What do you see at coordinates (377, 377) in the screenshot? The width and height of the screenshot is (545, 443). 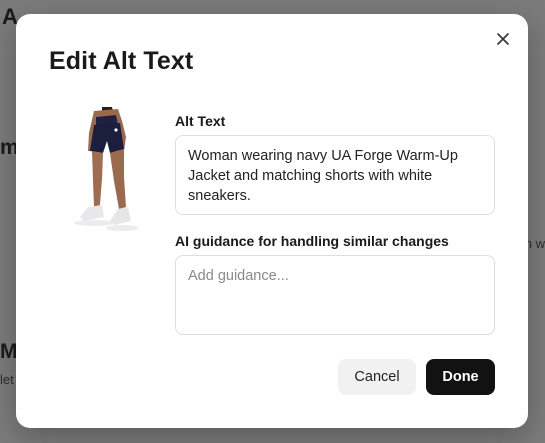 I see `cancel-button: Cancel` at bounding box center [377, 377].